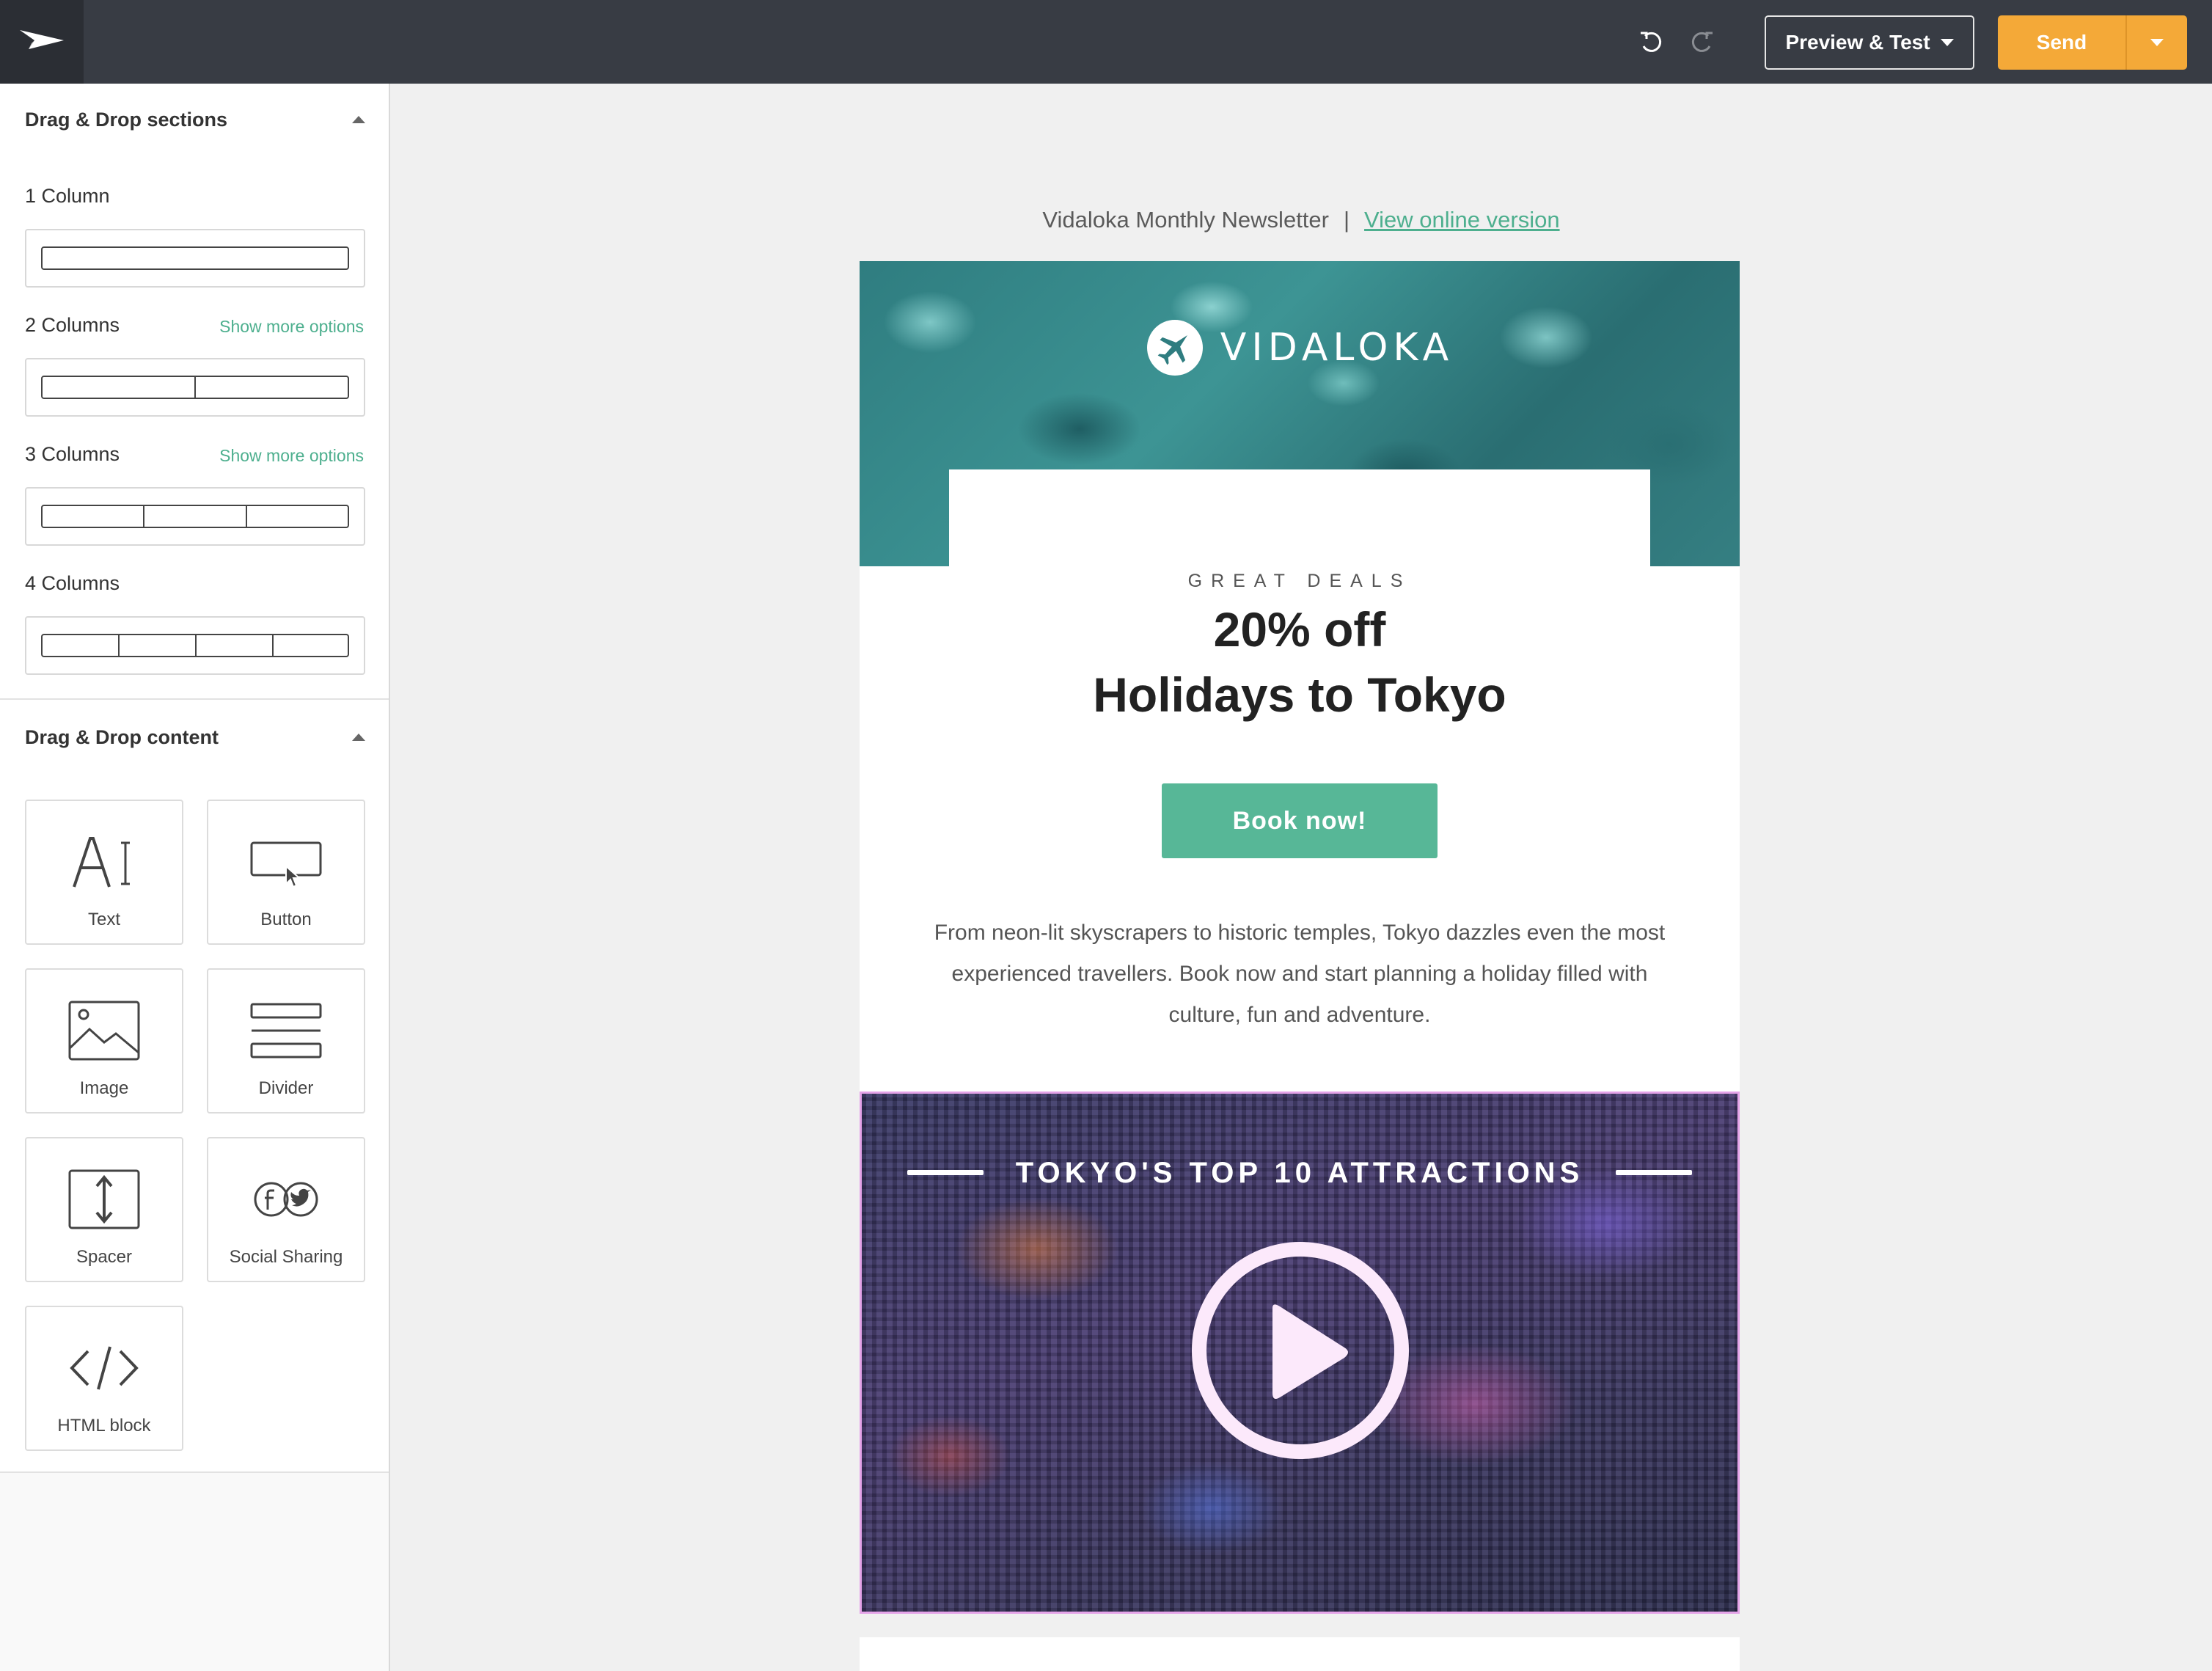  Describe the element at coordinates (358, 119) in the screenshot. I see `collapse-sections-icon` at that location.